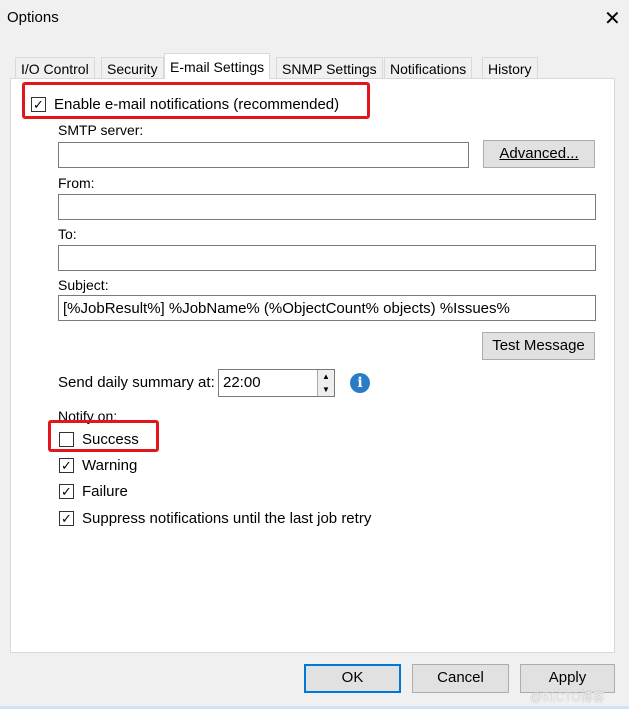 This screenshot has height=709, width=629. What do you see at coordinates (326, 376) in the screenshot?
I see `spin-up-icon: ▲` at bounding box center [326, 376].